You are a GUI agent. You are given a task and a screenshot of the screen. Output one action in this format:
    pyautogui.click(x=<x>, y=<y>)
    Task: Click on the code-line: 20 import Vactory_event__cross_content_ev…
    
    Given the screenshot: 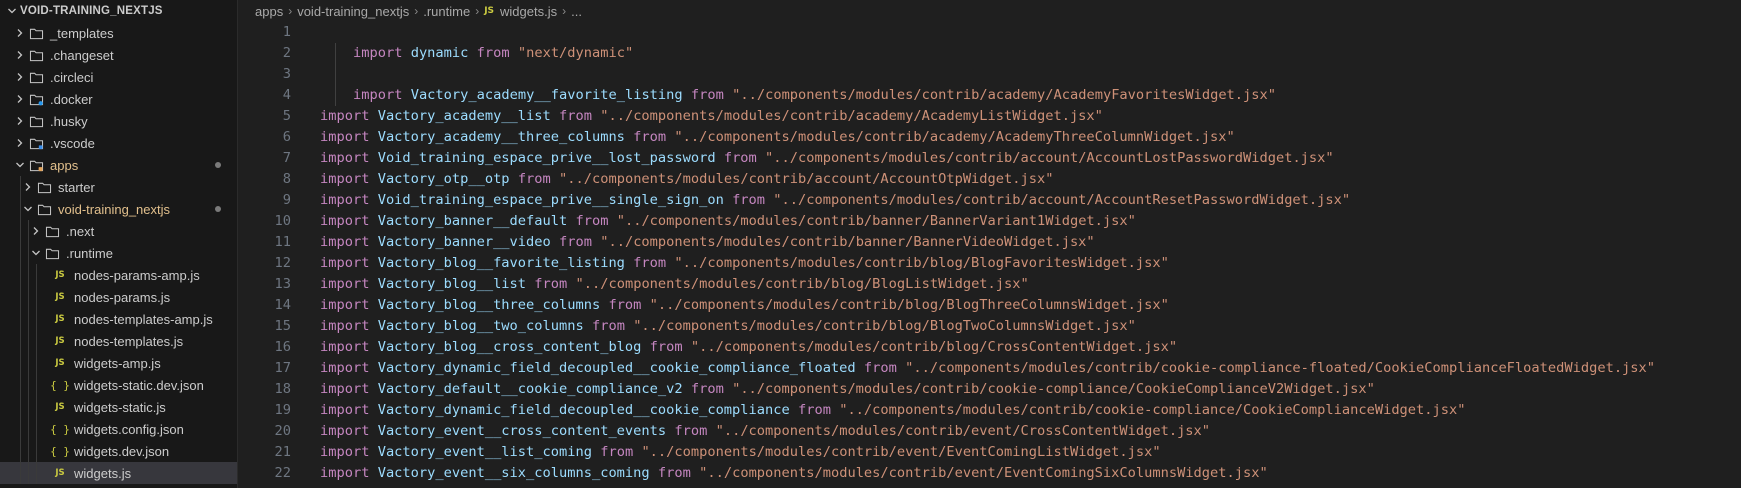 What is the action you would take?
    pyautogui.click(x=989, y=431)
    